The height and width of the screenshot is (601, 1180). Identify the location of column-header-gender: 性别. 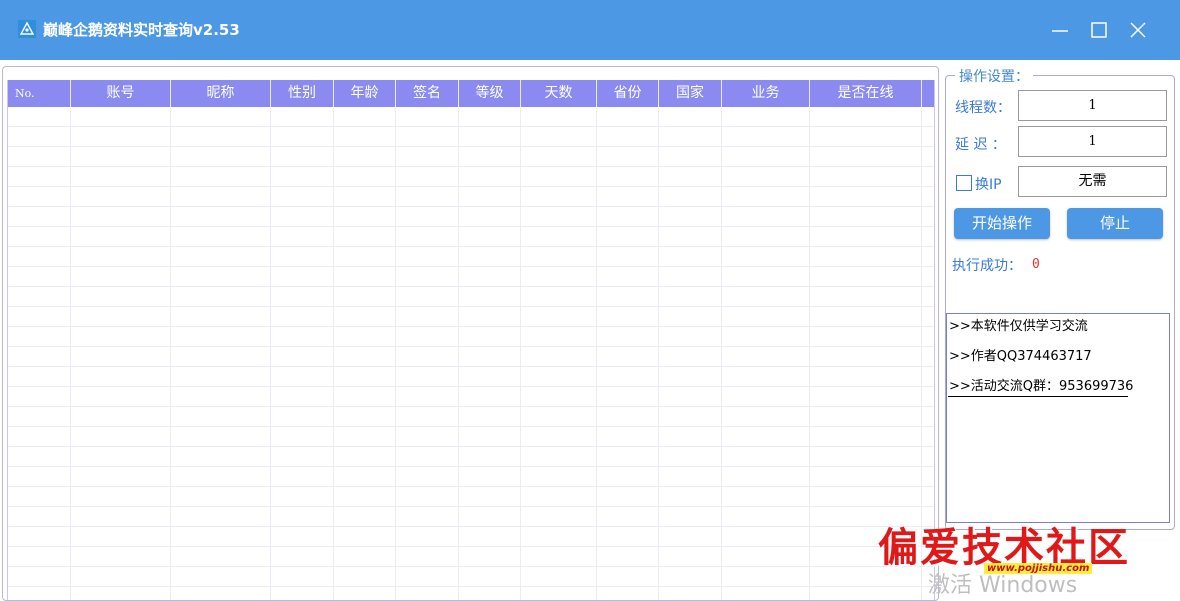
(302, 93).